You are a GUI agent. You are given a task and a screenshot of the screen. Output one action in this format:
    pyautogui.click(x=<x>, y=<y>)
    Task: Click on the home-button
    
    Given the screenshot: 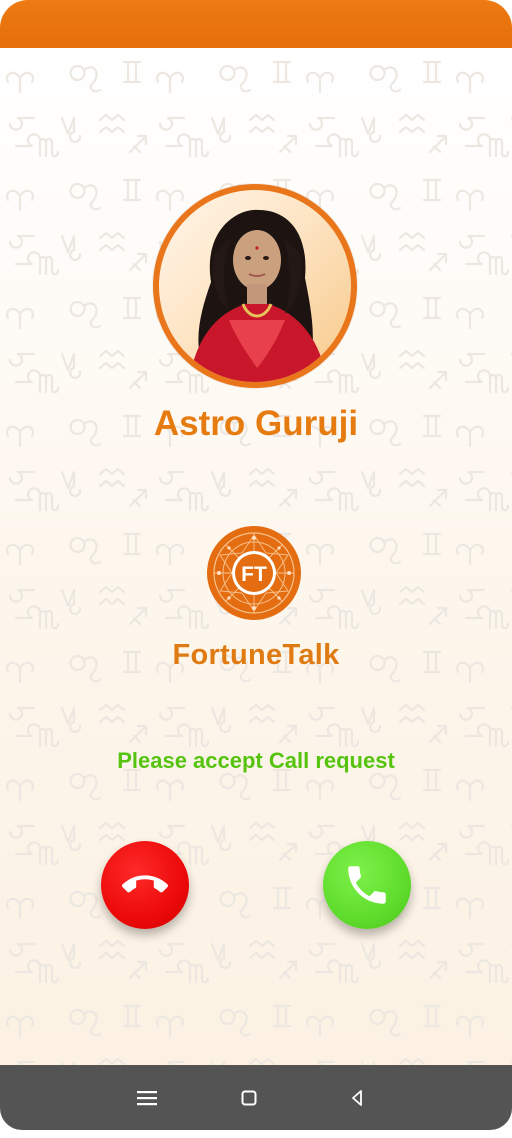 What is the action you would take?
    pyautogui.click(x=249, y=1098)
    